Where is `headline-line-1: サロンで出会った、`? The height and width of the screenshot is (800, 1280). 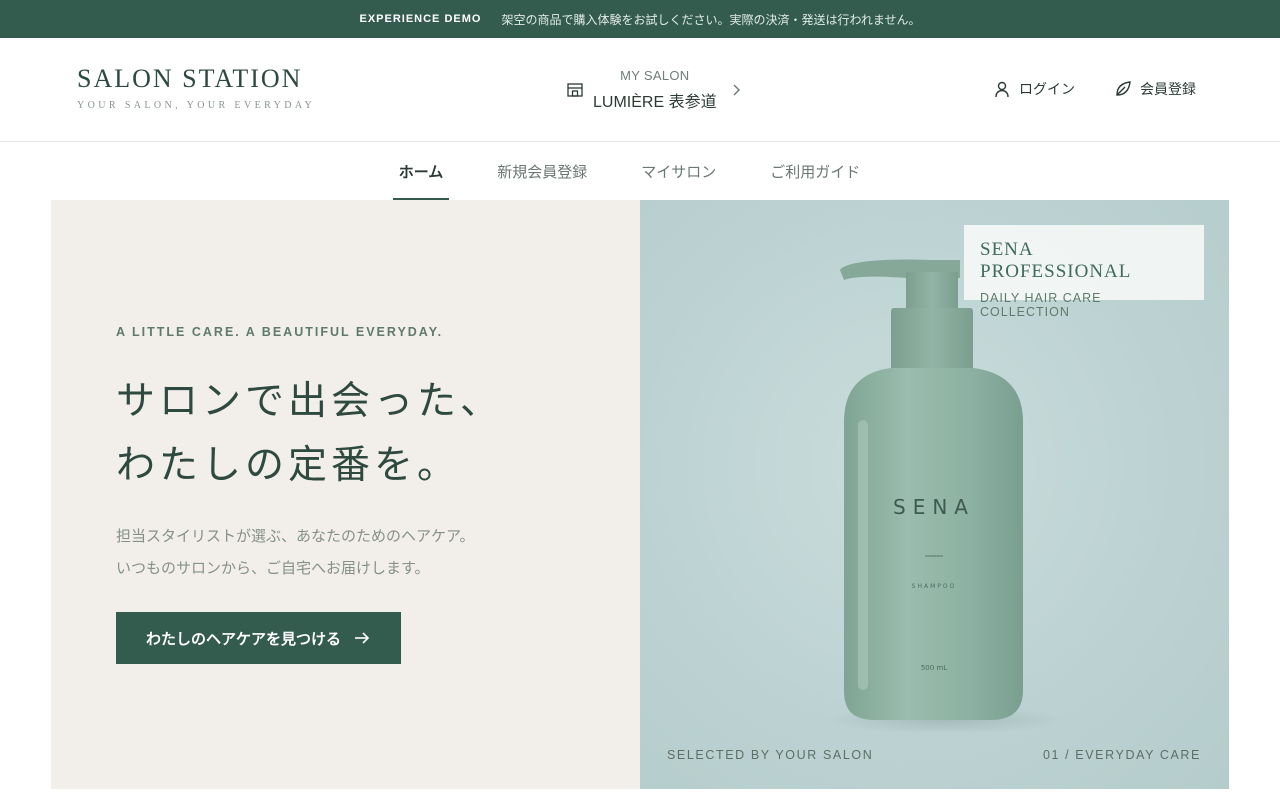
headline-line-1: サロンで出会った、 is located at coordinates (310, 401).